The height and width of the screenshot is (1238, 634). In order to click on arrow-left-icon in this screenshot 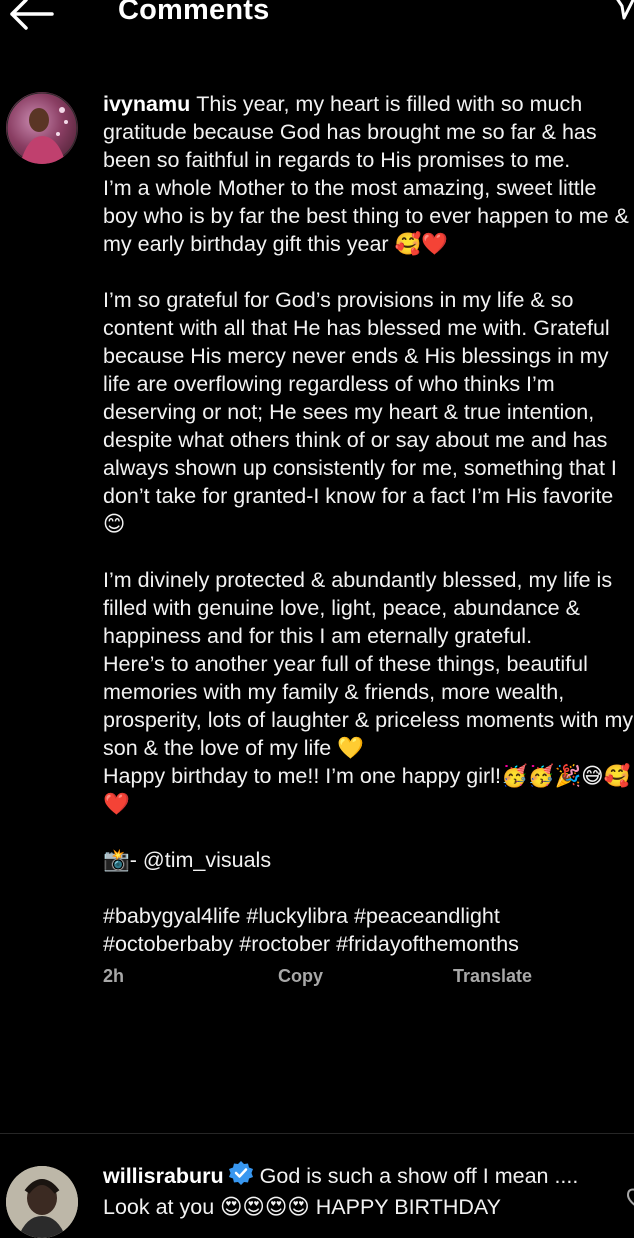, I will do `click(32, 15)`.